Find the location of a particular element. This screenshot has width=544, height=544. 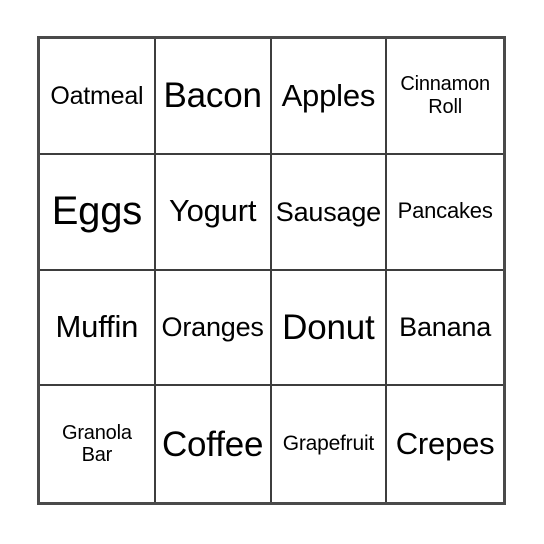

bingo-cell-label: Pancakes is located at coordinates (445, 211).